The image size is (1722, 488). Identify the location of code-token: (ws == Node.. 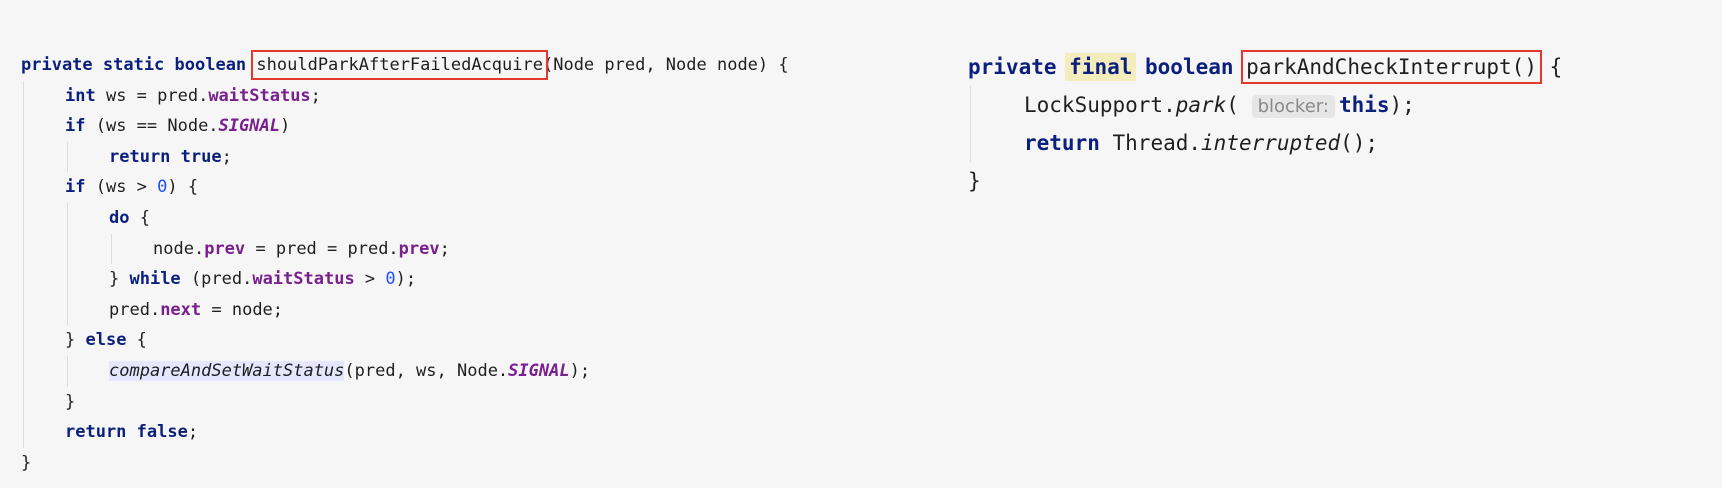
(157, 126).